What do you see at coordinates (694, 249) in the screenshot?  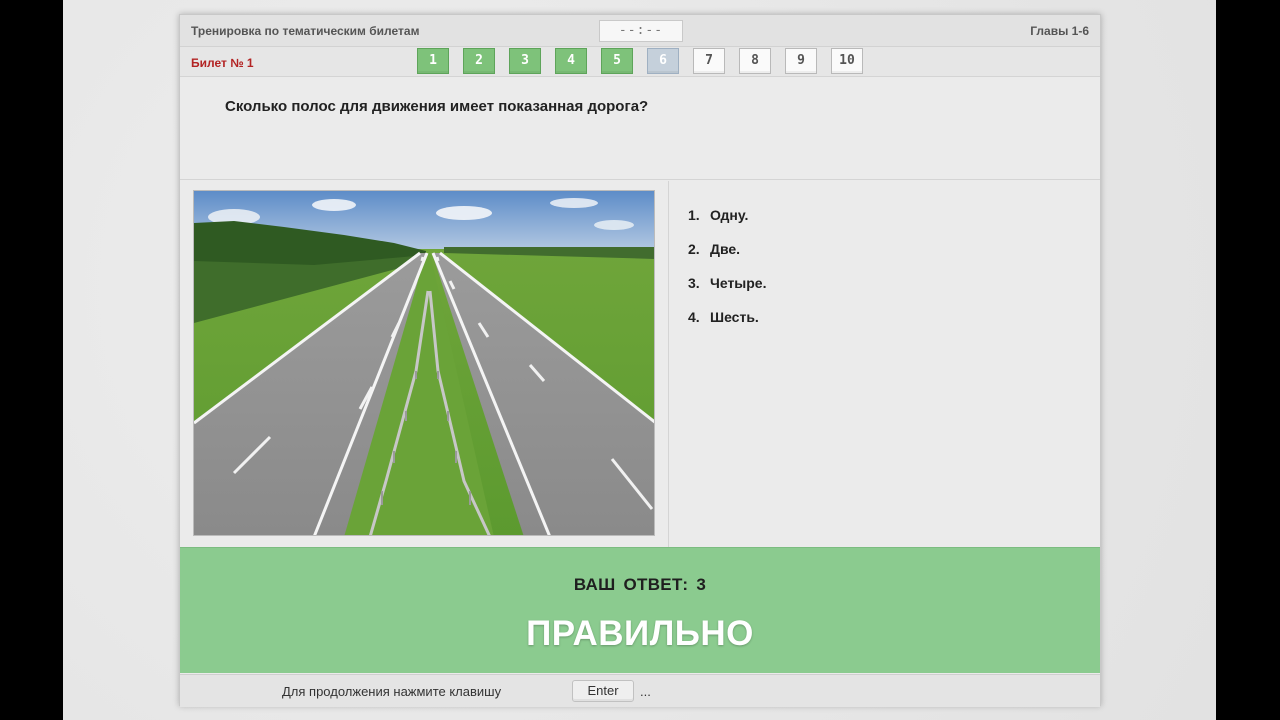 I see `answer-number: 2.` at bounding box center [694, 249].